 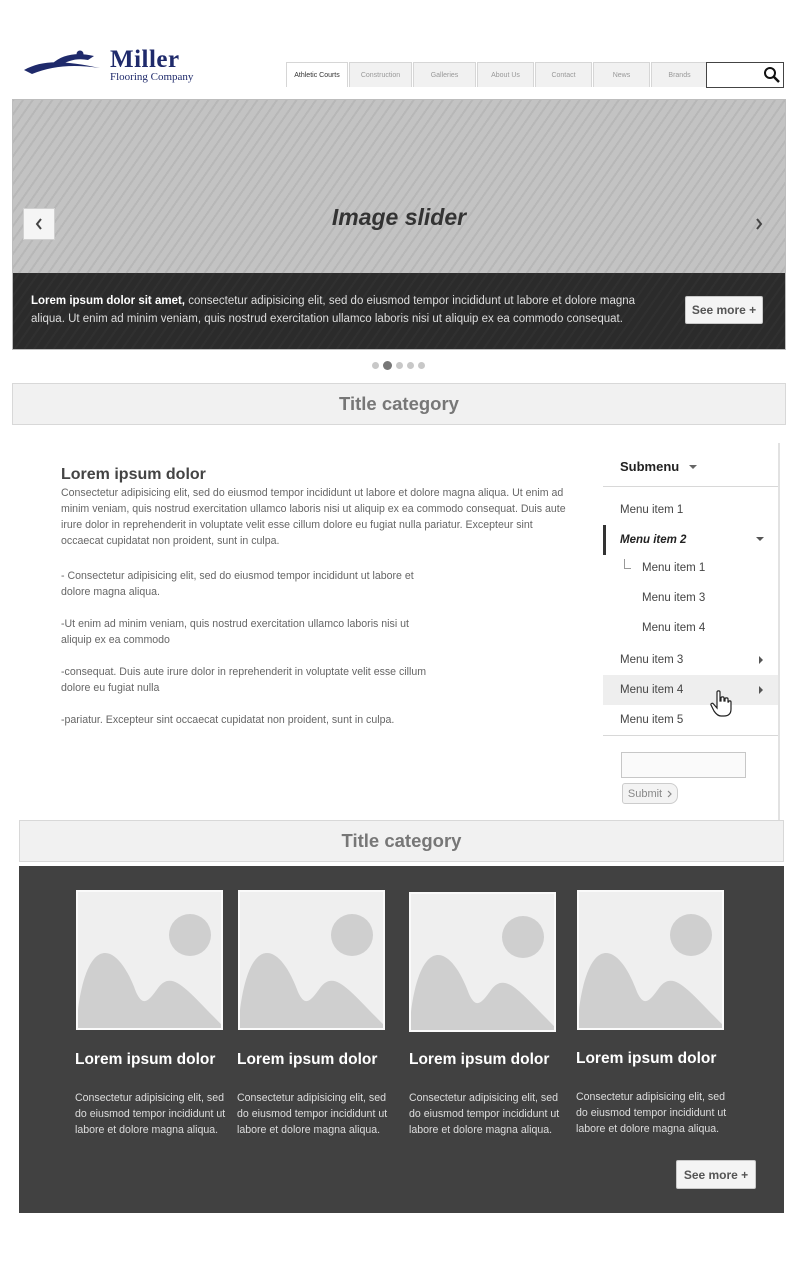 I want to click on caption-bold: Lorem ipsum dolor sit amet,, so click(x=108, y=301).